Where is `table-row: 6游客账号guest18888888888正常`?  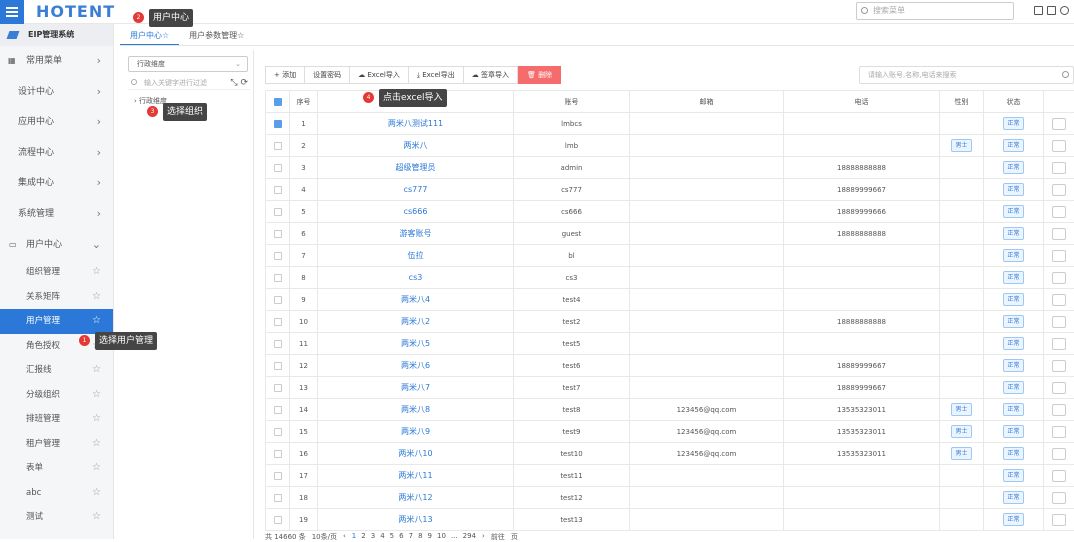
table-row: 6游客账号guest18888888888正常 is located at coordinates (670, 234).